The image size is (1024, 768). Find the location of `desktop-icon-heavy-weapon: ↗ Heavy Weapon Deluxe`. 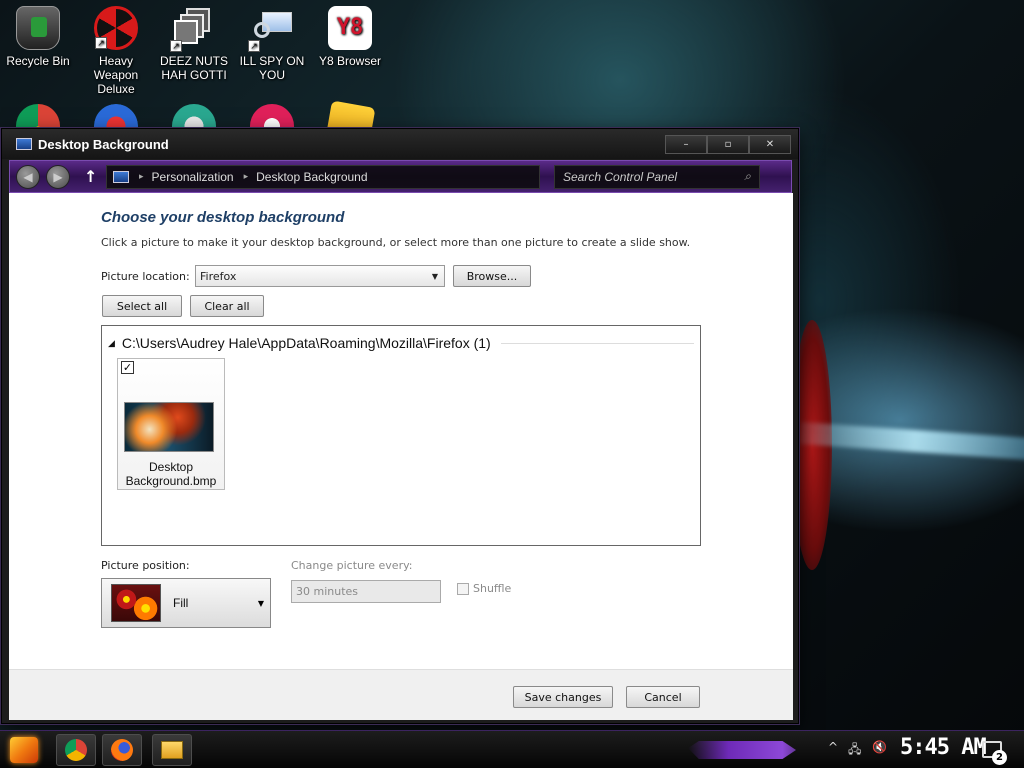

desktop-icon-heavy-weapon: ↗ Heavy Weapon Deluxe is located at coordinates (116, 48).